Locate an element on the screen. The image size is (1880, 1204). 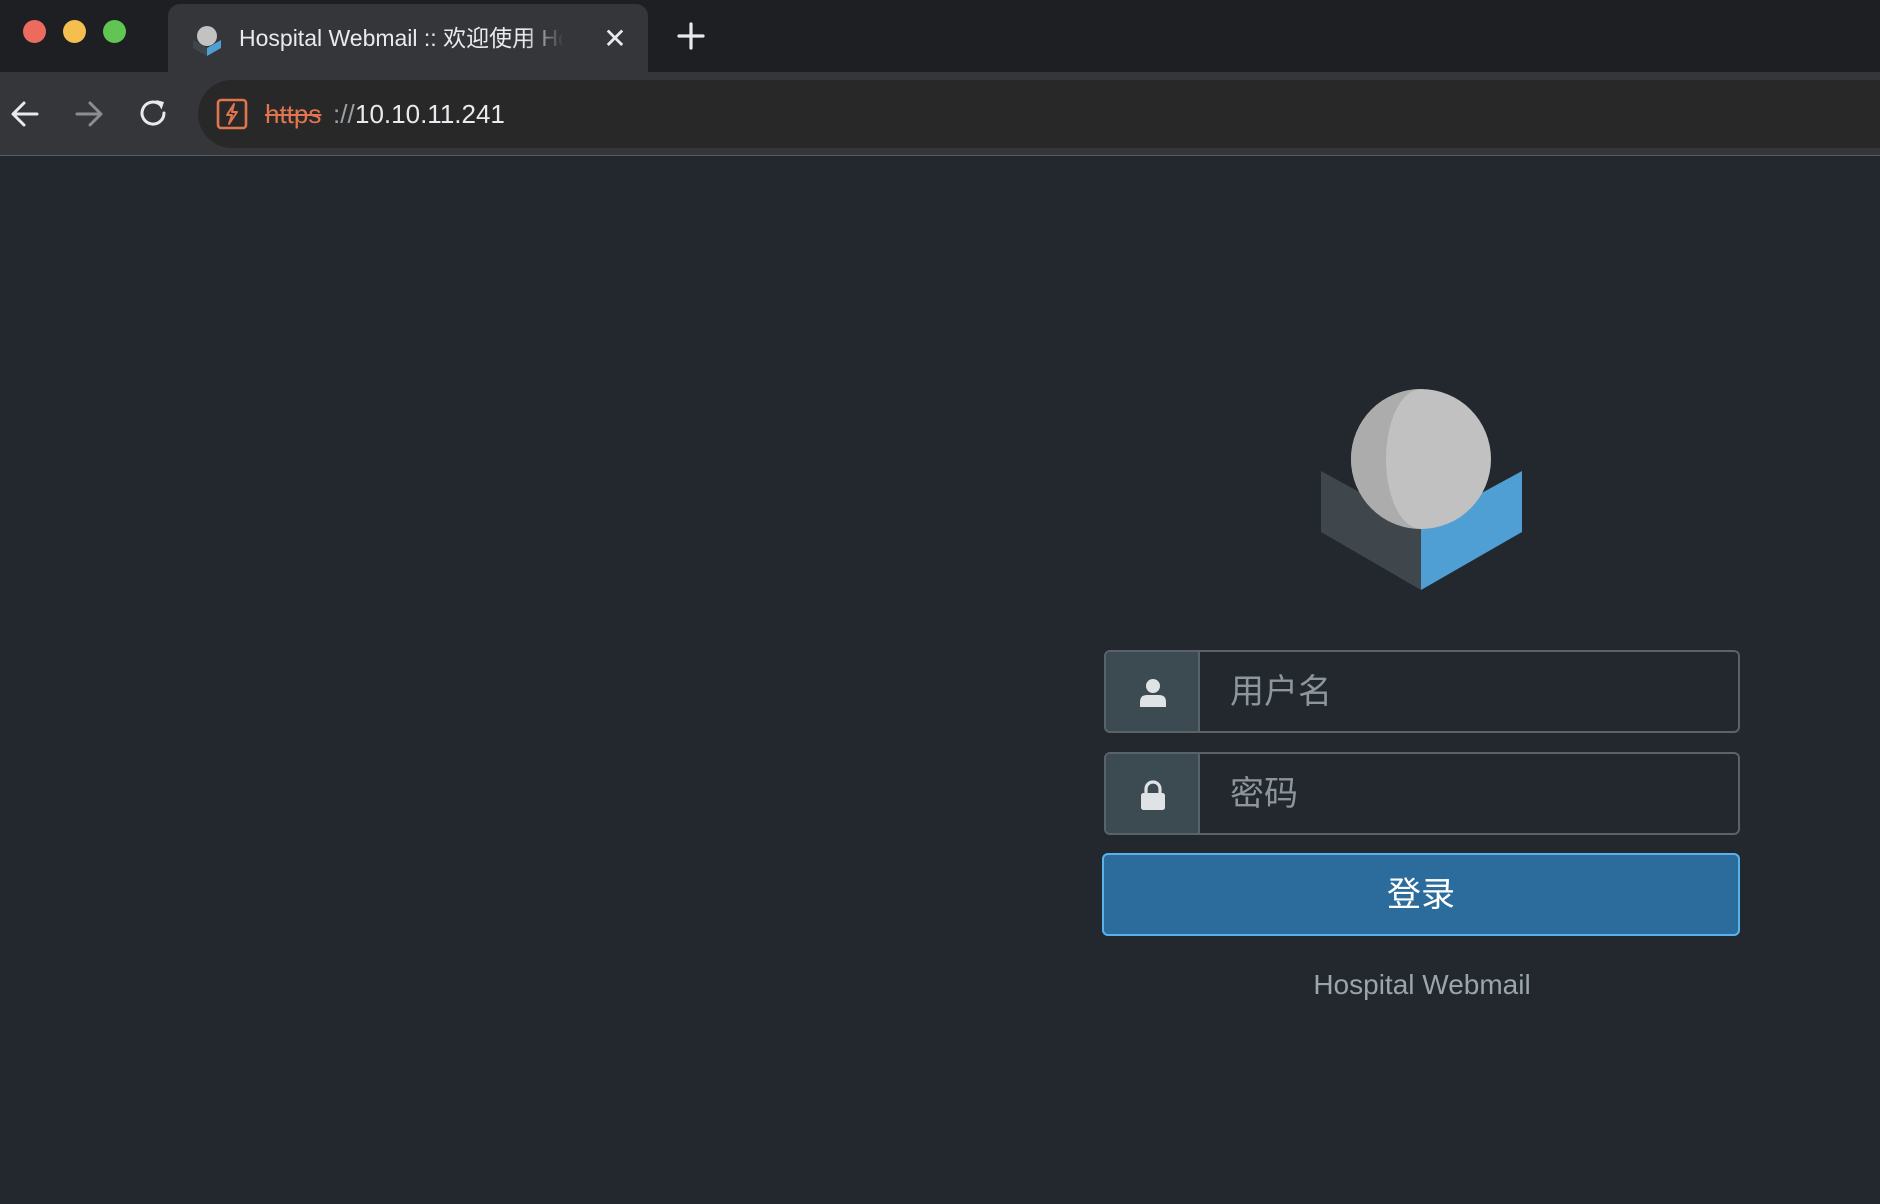
product-name: Hospital Webmail is located at coordinates (1422, 984).